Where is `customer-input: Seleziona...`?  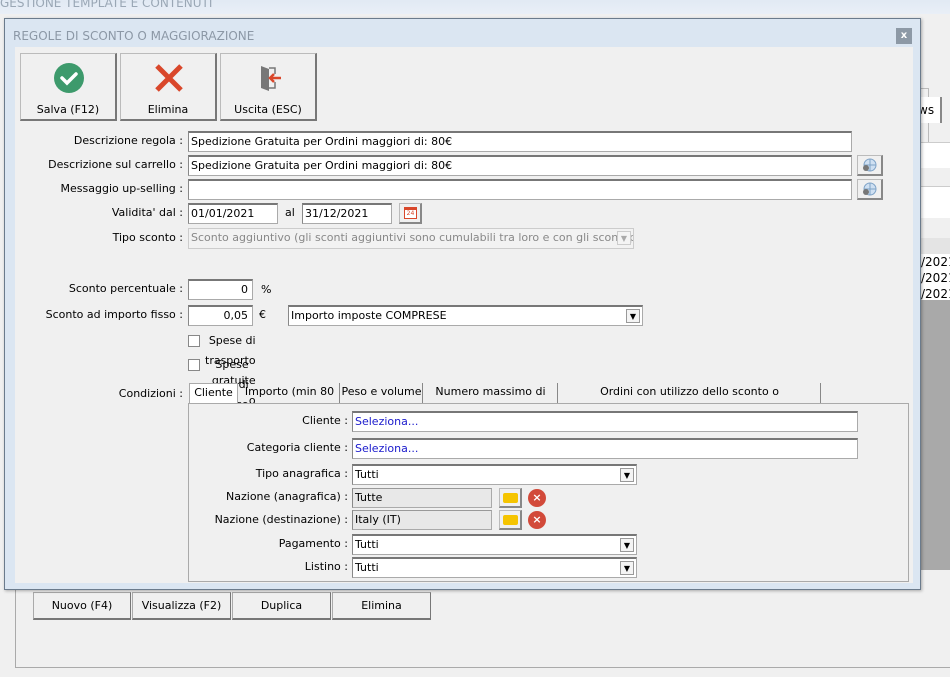
customer-input: Seleziona... is located at coordinates (605, 421).